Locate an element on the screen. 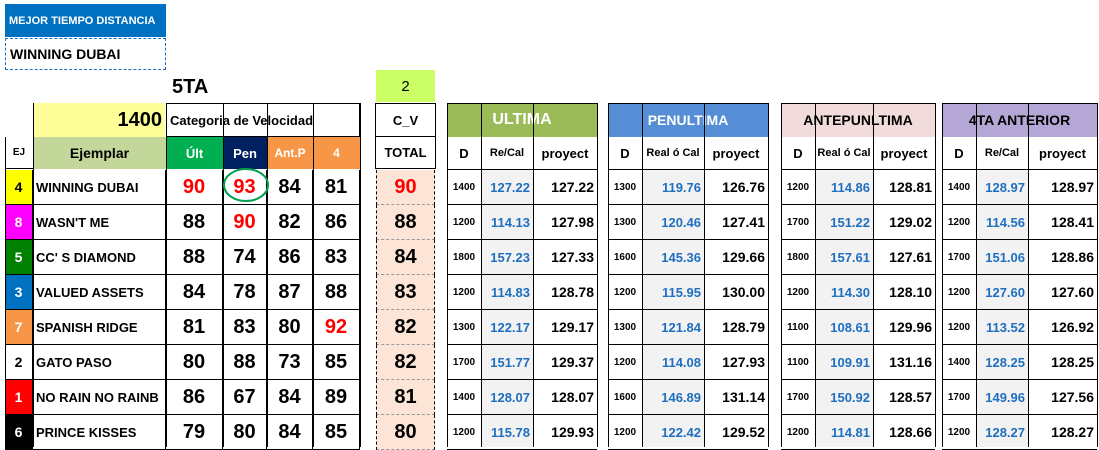 The height and width of the screenshot is (450, 1099). section-2-rc-header: Real ó Cal is located at coordinates (844, 153).